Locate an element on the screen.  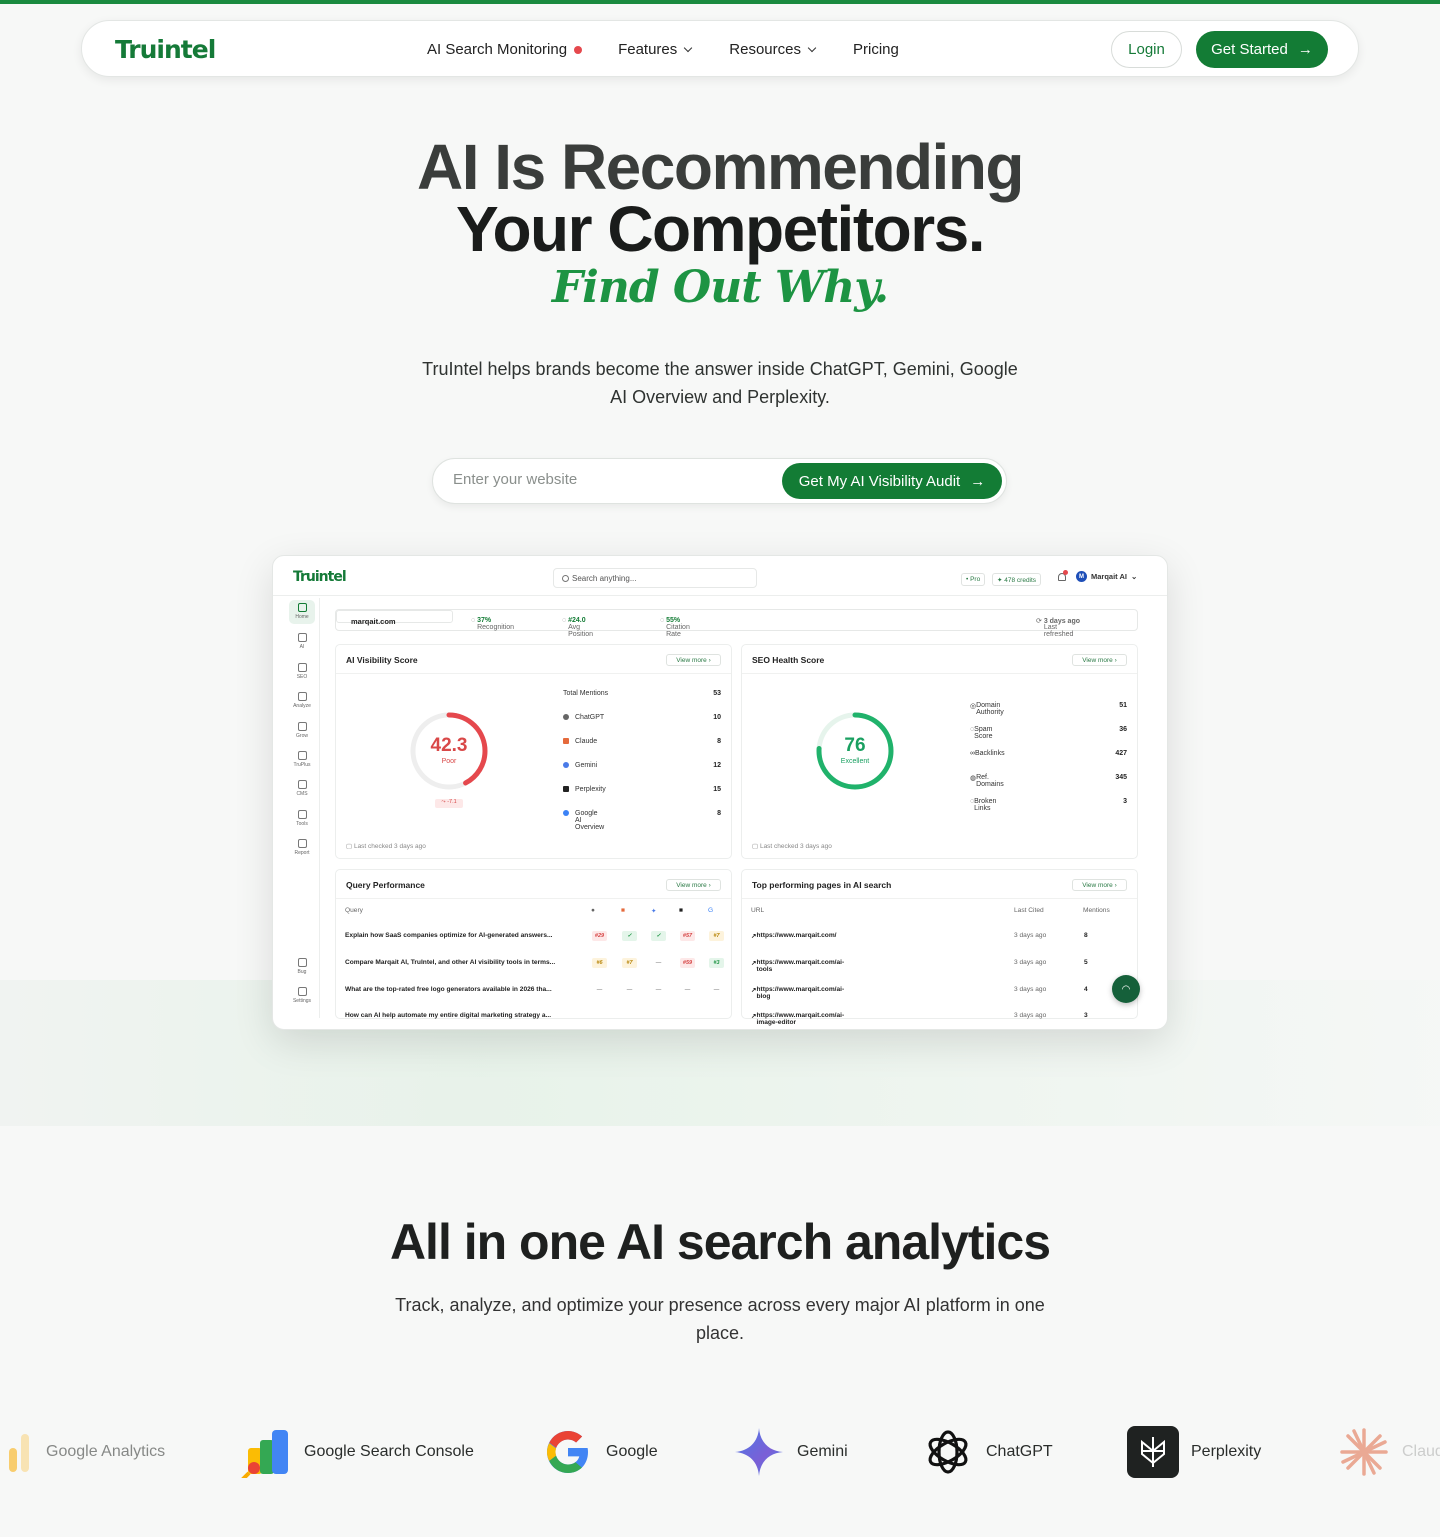
avg-position-stat: ◌ Avg Position #24.0 is located at coordinates (578, 627).